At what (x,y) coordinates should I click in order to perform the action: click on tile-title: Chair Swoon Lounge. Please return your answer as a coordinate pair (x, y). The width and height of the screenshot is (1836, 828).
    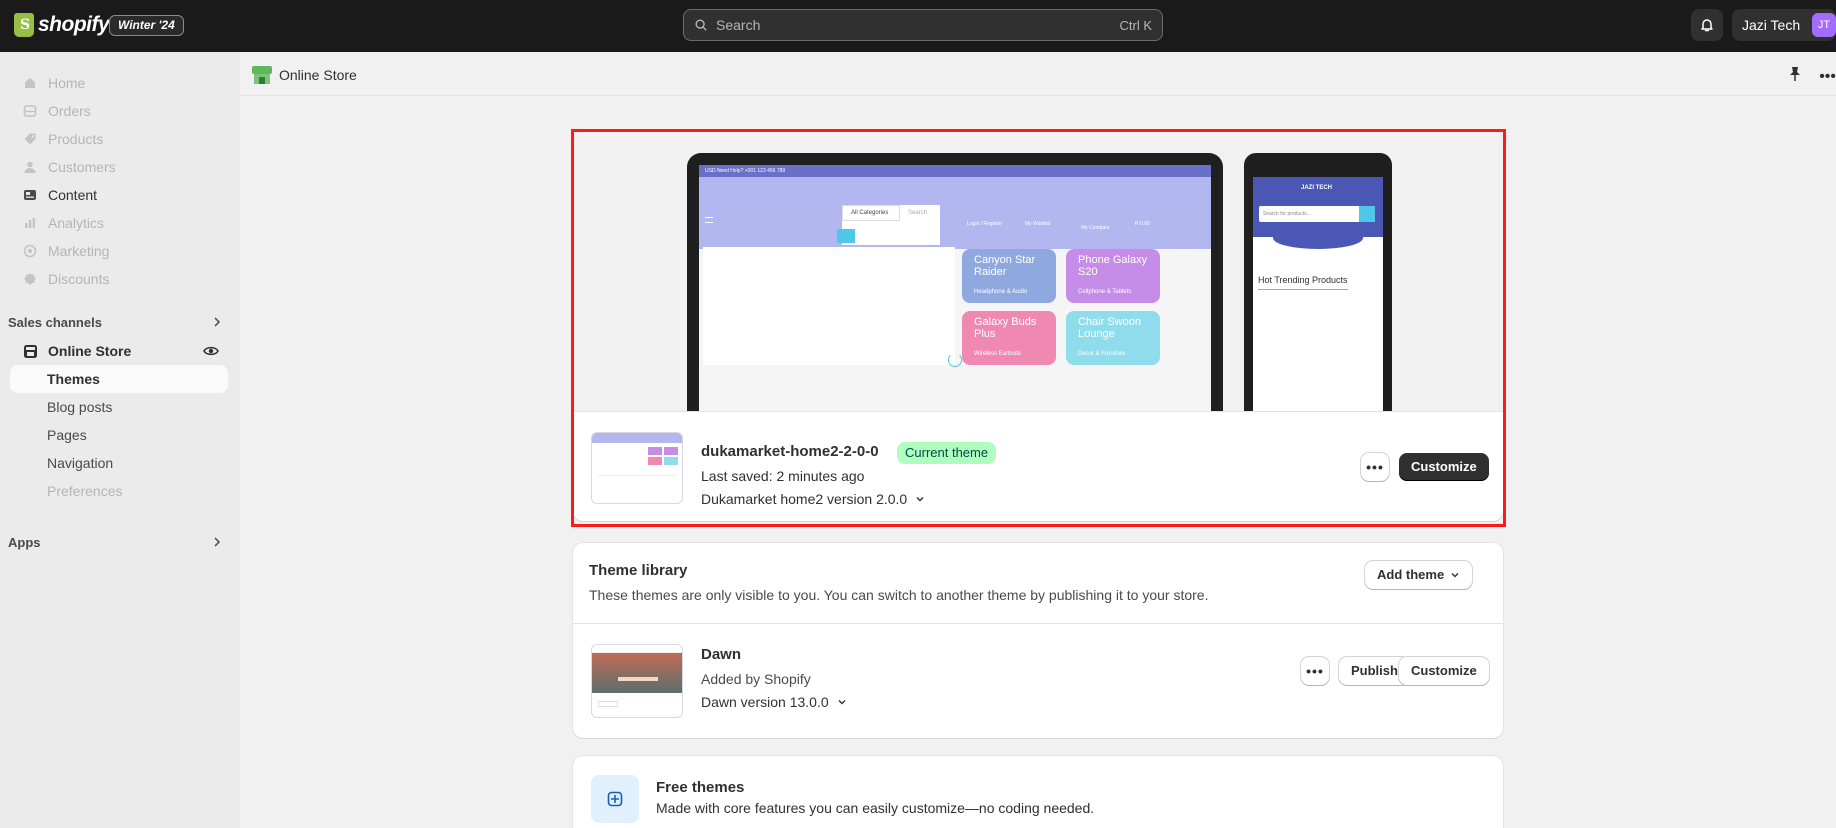
    Looking at the image, I should click on (1109, 328).